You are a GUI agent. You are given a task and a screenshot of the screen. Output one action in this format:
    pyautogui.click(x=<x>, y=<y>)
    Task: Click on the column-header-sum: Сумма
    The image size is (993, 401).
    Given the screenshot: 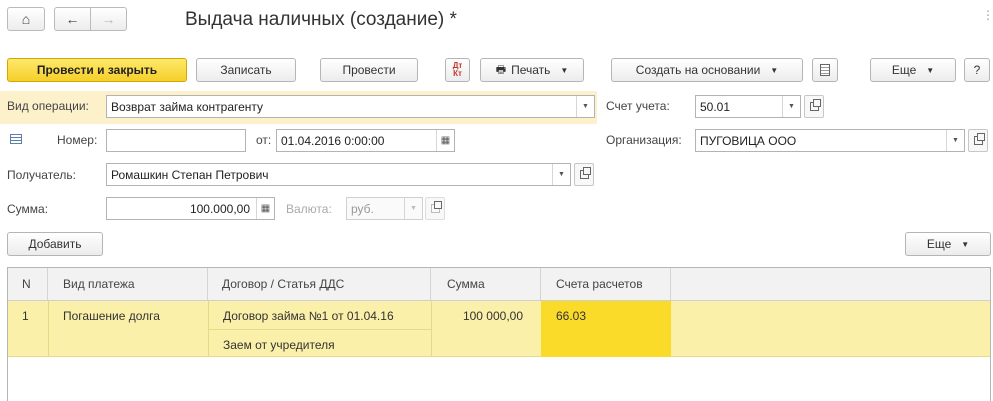 What is the action you would take?
    pyautogui.click(x=486, y=284)
    